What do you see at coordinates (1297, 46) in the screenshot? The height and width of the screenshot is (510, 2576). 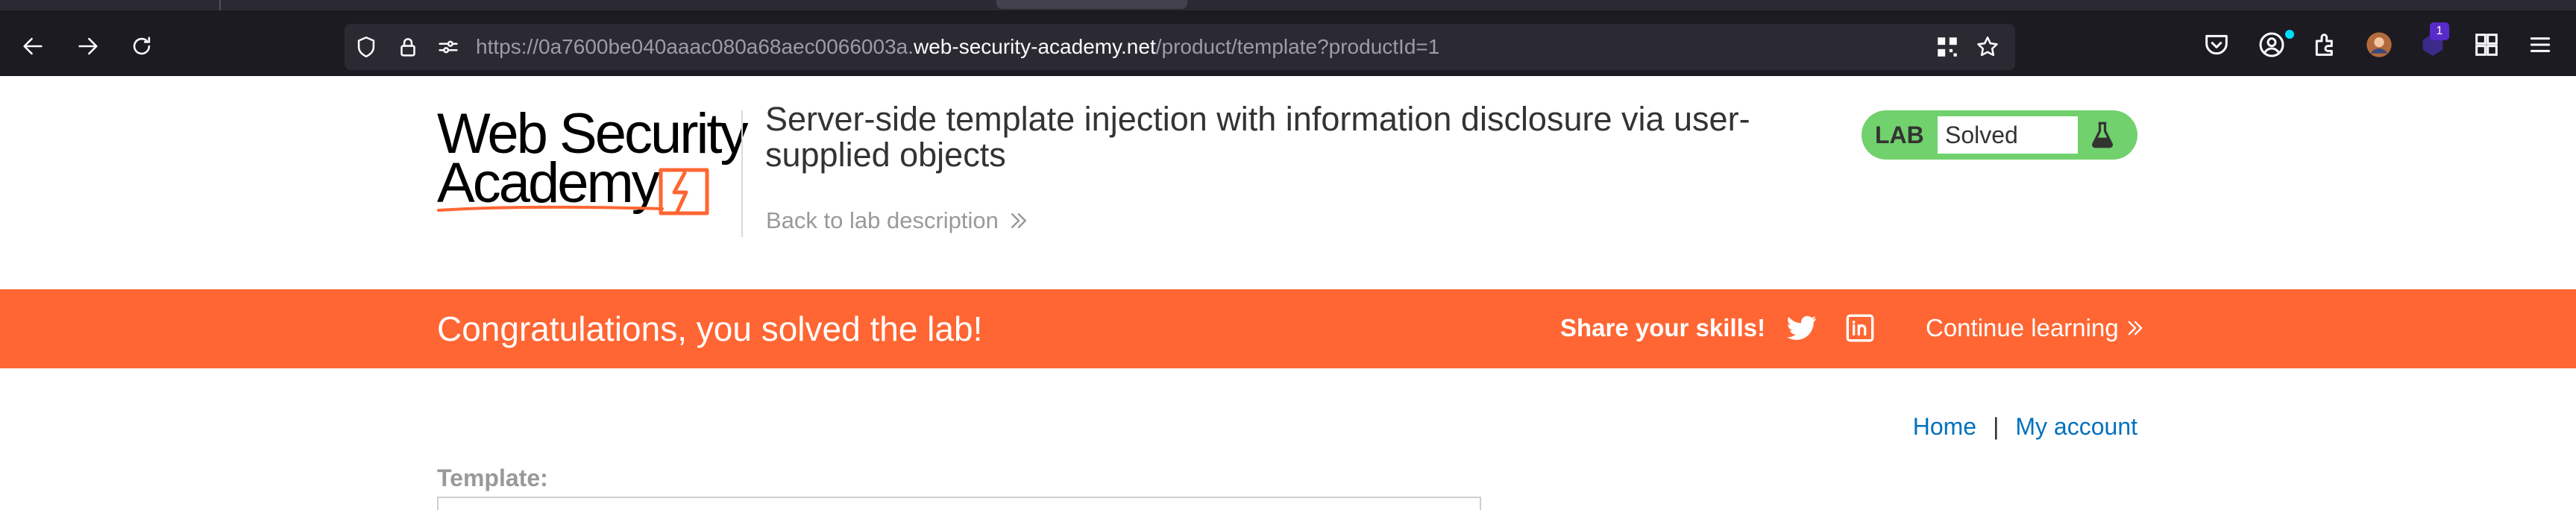 I see `url-path: /product/template?productId=1` at bounding box center [1297, 46].